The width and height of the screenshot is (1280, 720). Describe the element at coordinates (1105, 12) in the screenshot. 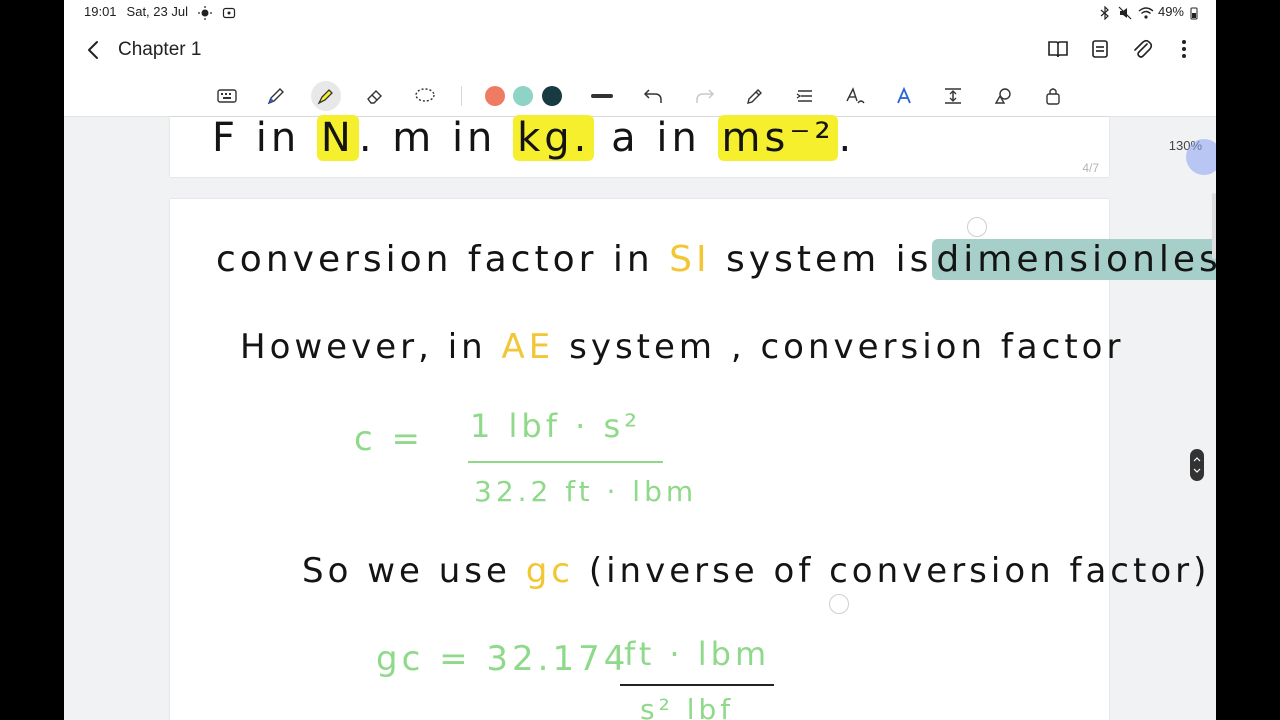

I see `bluetooth-off-icon` at that location.